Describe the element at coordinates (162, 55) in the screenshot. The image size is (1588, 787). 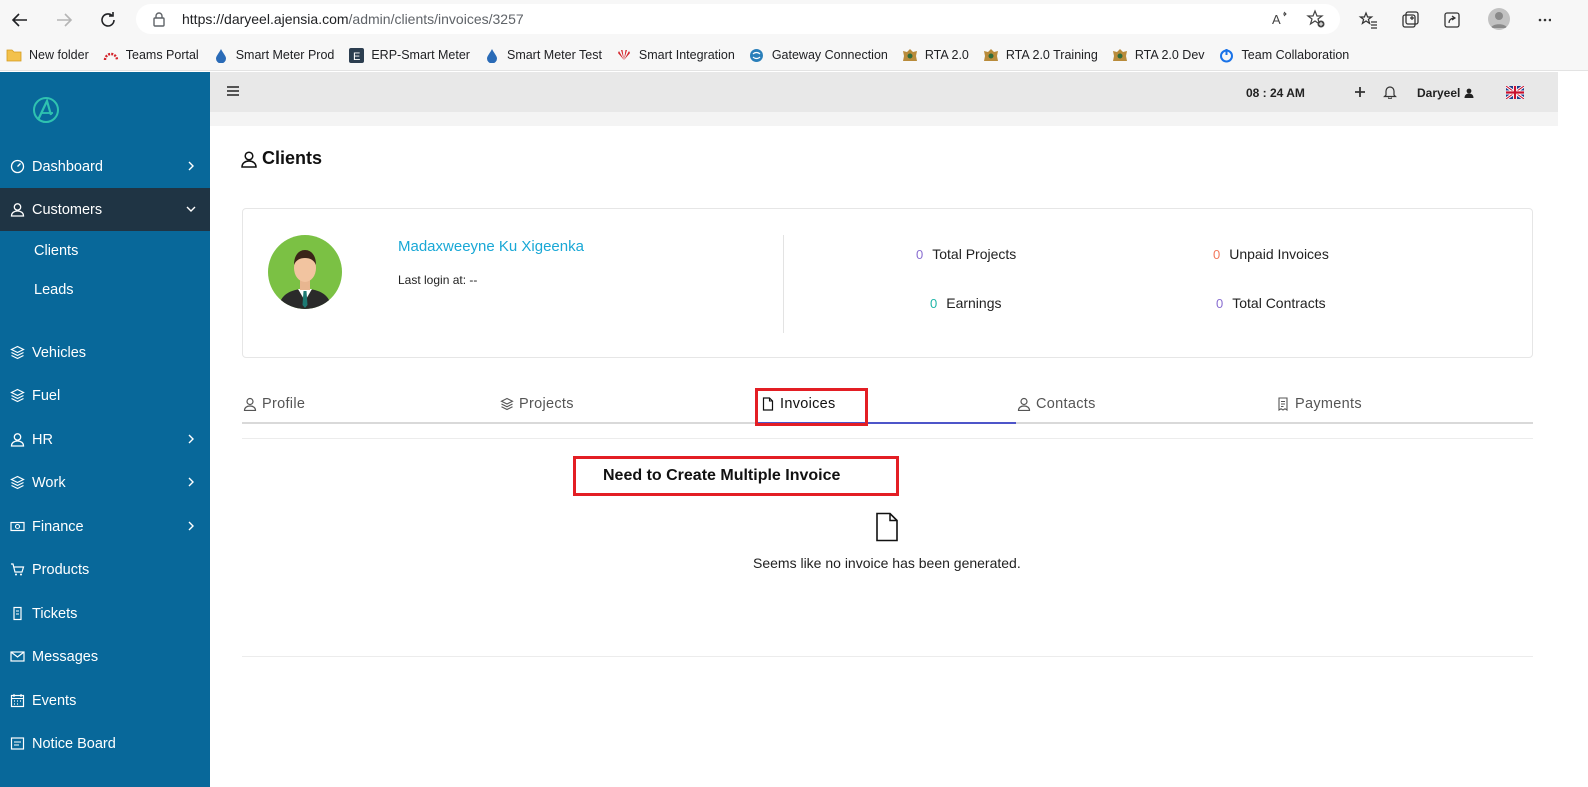
I see `bookmark-label: Teams Portal` at that location.